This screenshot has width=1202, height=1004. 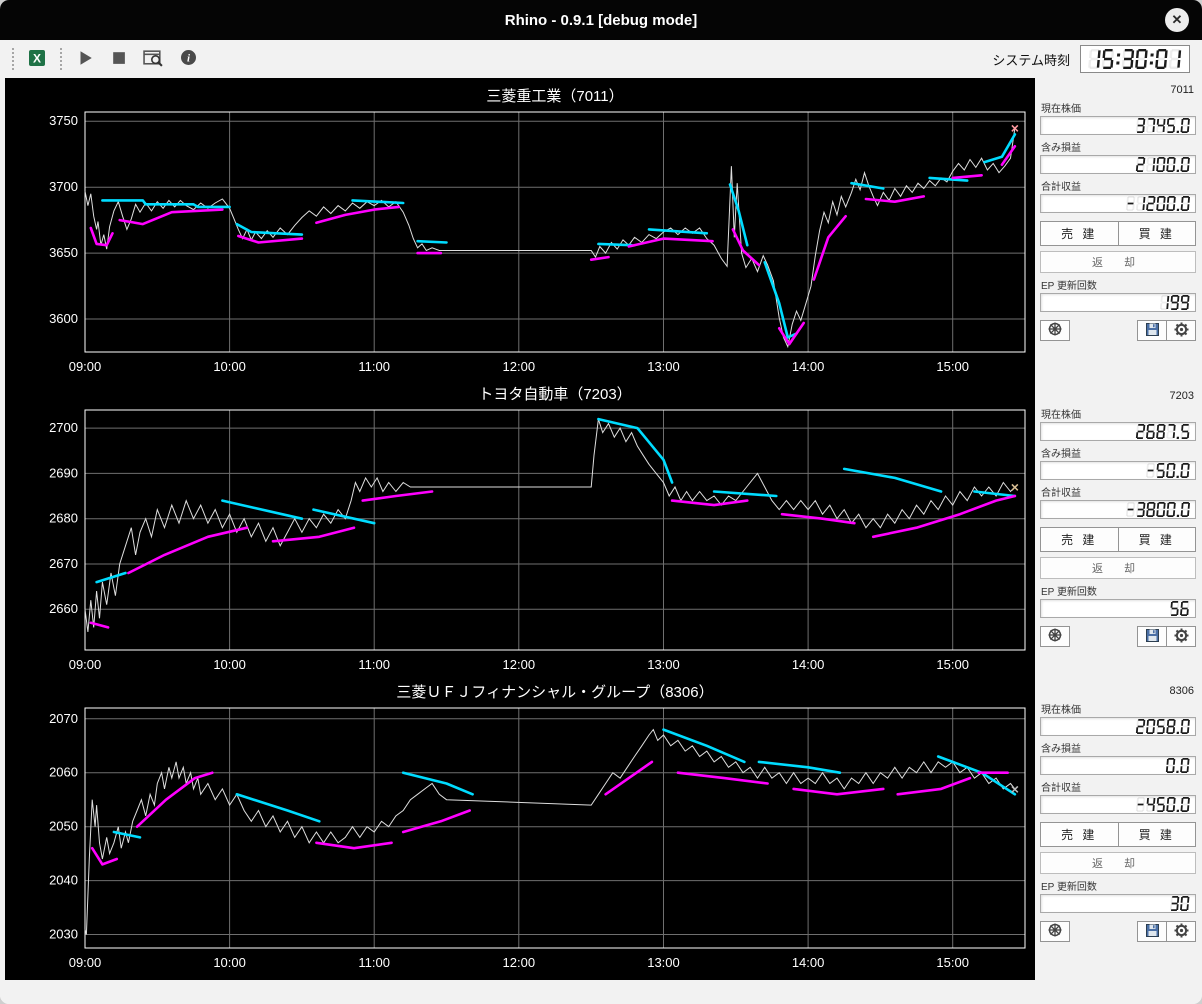 I want to click on bottom-strip, so click(x=601, y=992).